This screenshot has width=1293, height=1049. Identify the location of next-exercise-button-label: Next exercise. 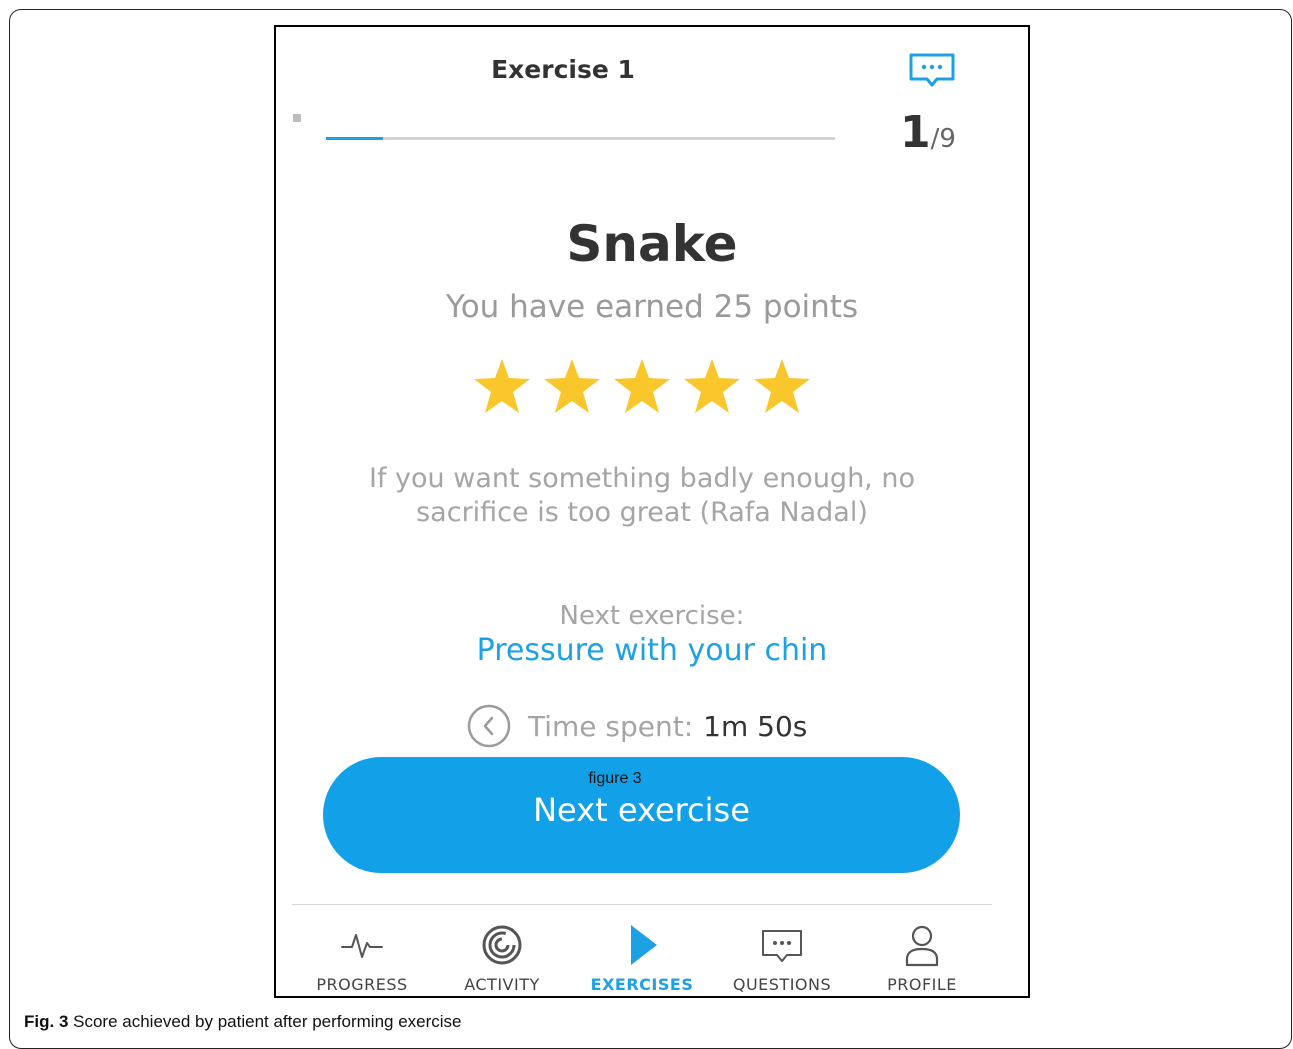
(641, 810).